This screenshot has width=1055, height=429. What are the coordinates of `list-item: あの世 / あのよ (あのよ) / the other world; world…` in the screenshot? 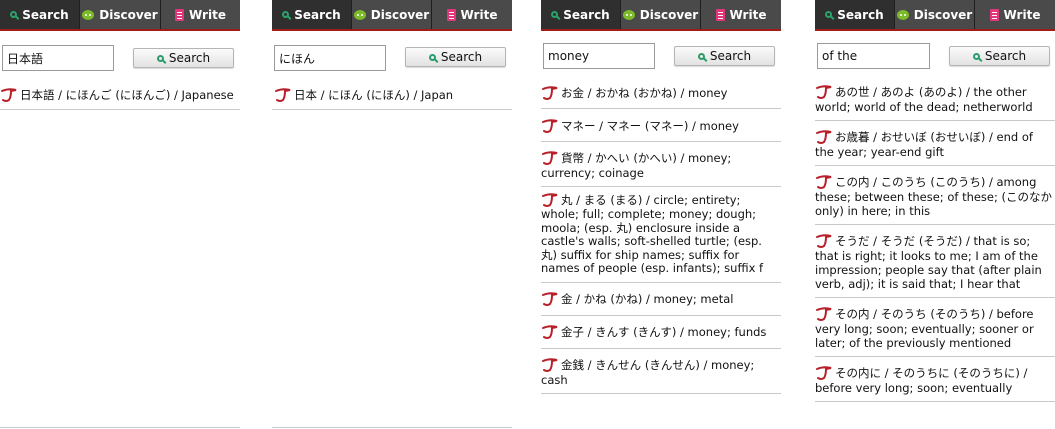 It's located at (935, 100).